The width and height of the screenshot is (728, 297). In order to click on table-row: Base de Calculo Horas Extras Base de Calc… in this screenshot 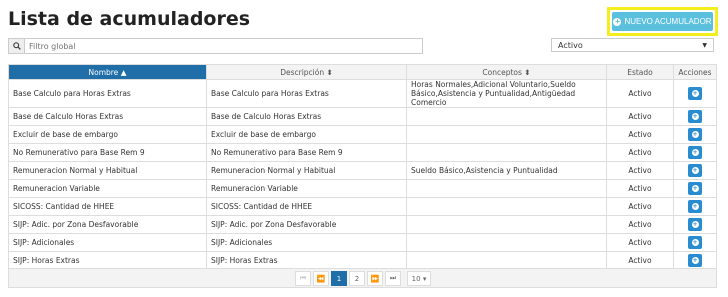, I will do `click(362, 116)`.